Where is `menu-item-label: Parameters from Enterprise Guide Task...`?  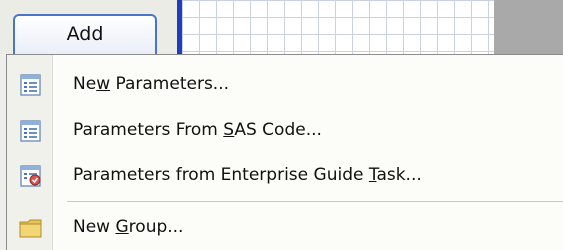
menu-item-label: Parameters from Enterprise Guide Task... is located at coordinates (247, 175).